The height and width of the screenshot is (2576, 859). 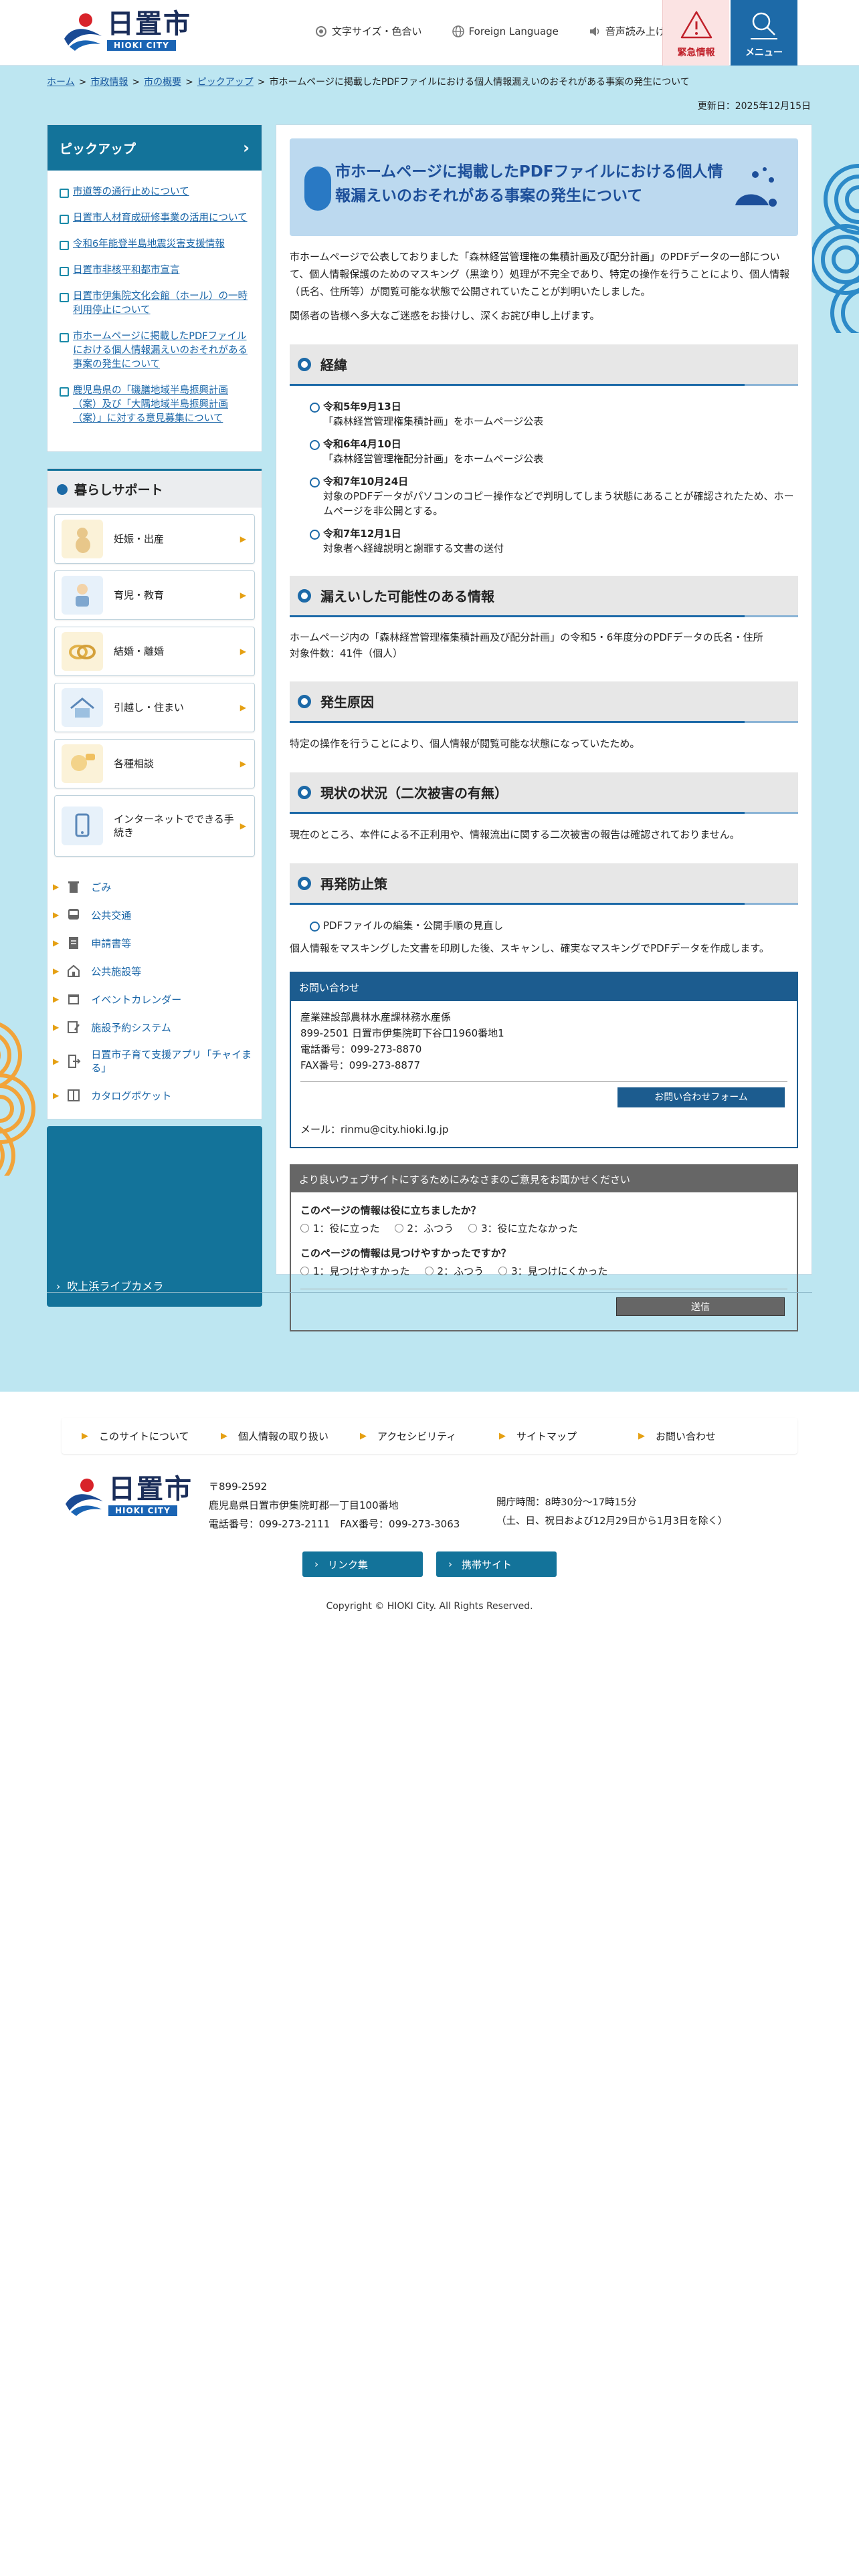 What do you see at coordinates (74, 943) in the screenshot?
I see `document-icon` at bounding box center [74, 943].